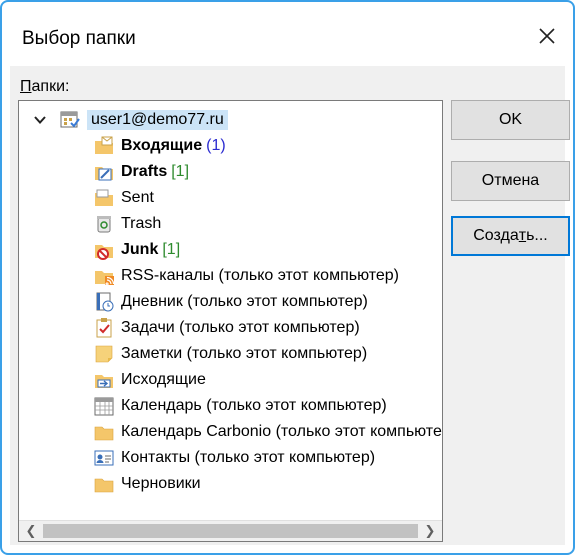 The height and width of the screenshot is (559, 579). What do you see at coordinates (260, 275) in the screenshot?
I see `folder-label: RSS-каналы (только этот компьютер)` at bounding box center [260, 275].